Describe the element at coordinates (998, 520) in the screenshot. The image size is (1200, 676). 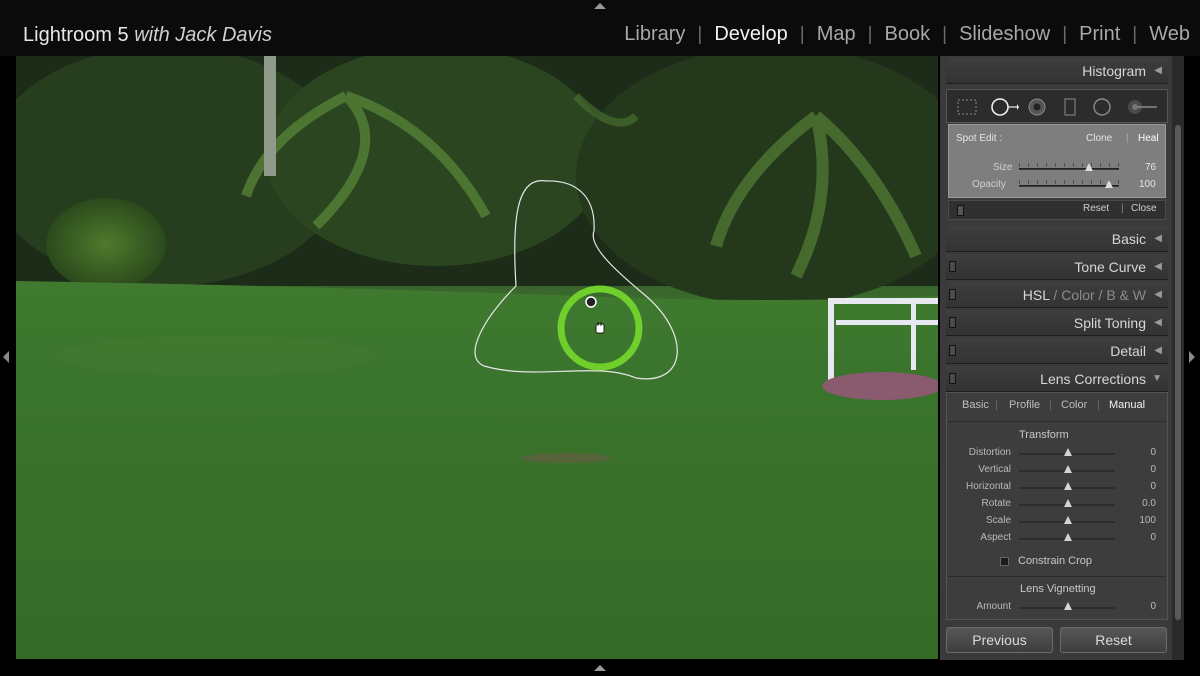
I see `scale-label: Scale` at that location.